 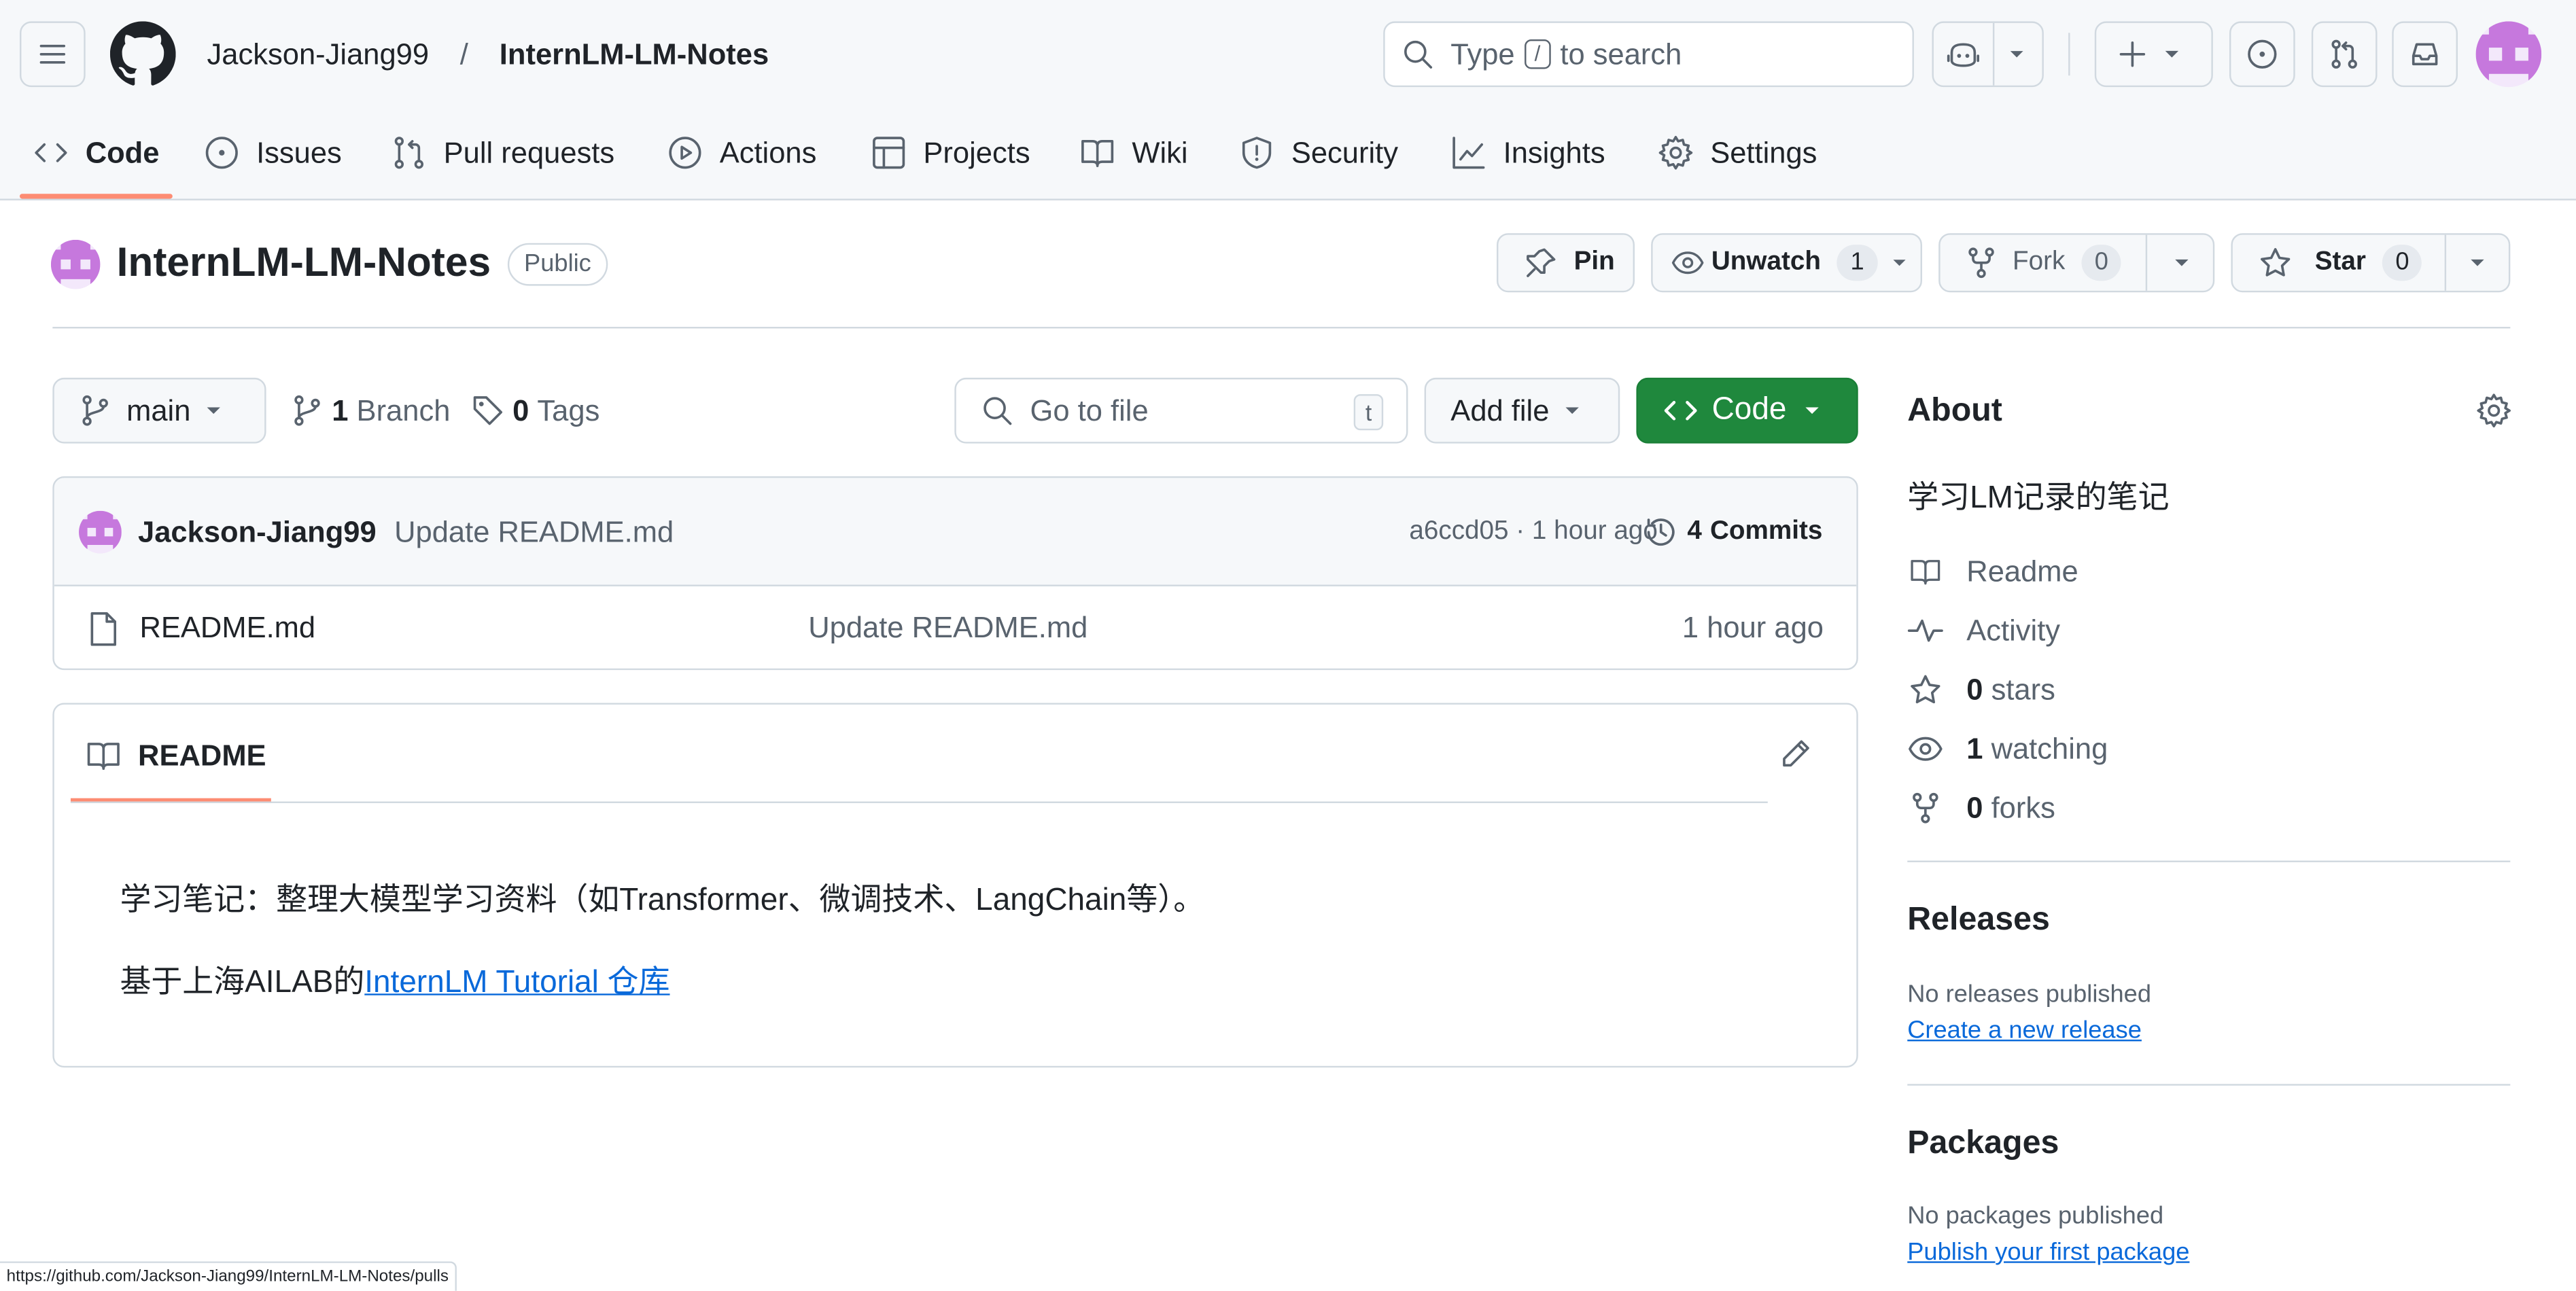 What do you see at coordinates (2024, 1030) in the screenshot?
I see `create-release-link: Create a new release` at bounding box center [2024, 1030].